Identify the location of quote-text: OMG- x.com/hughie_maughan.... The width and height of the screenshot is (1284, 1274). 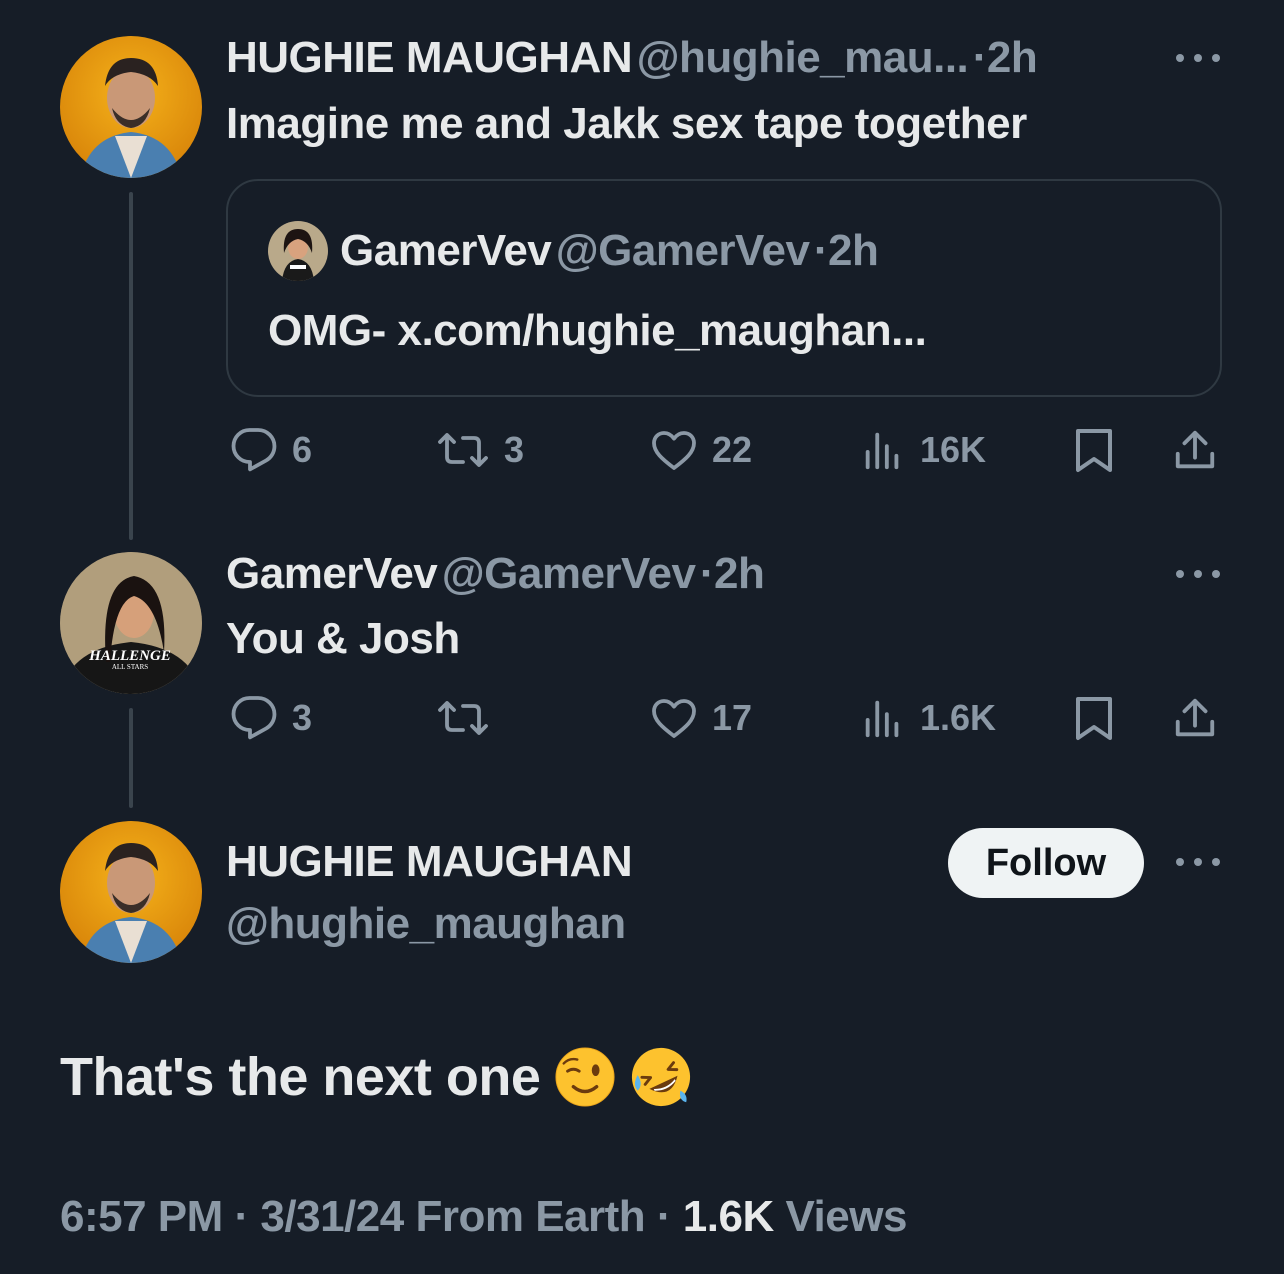
(597, 330).